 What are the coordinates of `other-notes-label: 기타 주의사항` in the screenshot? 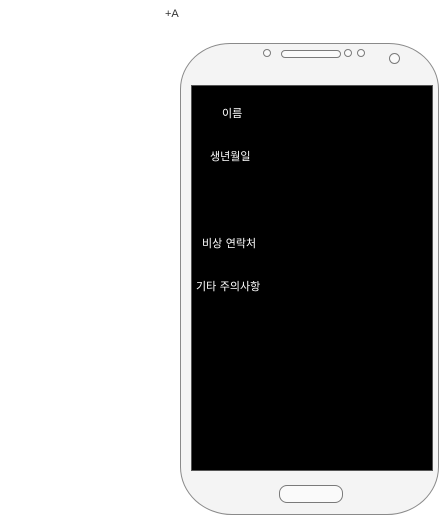 It's located at (228, 286).